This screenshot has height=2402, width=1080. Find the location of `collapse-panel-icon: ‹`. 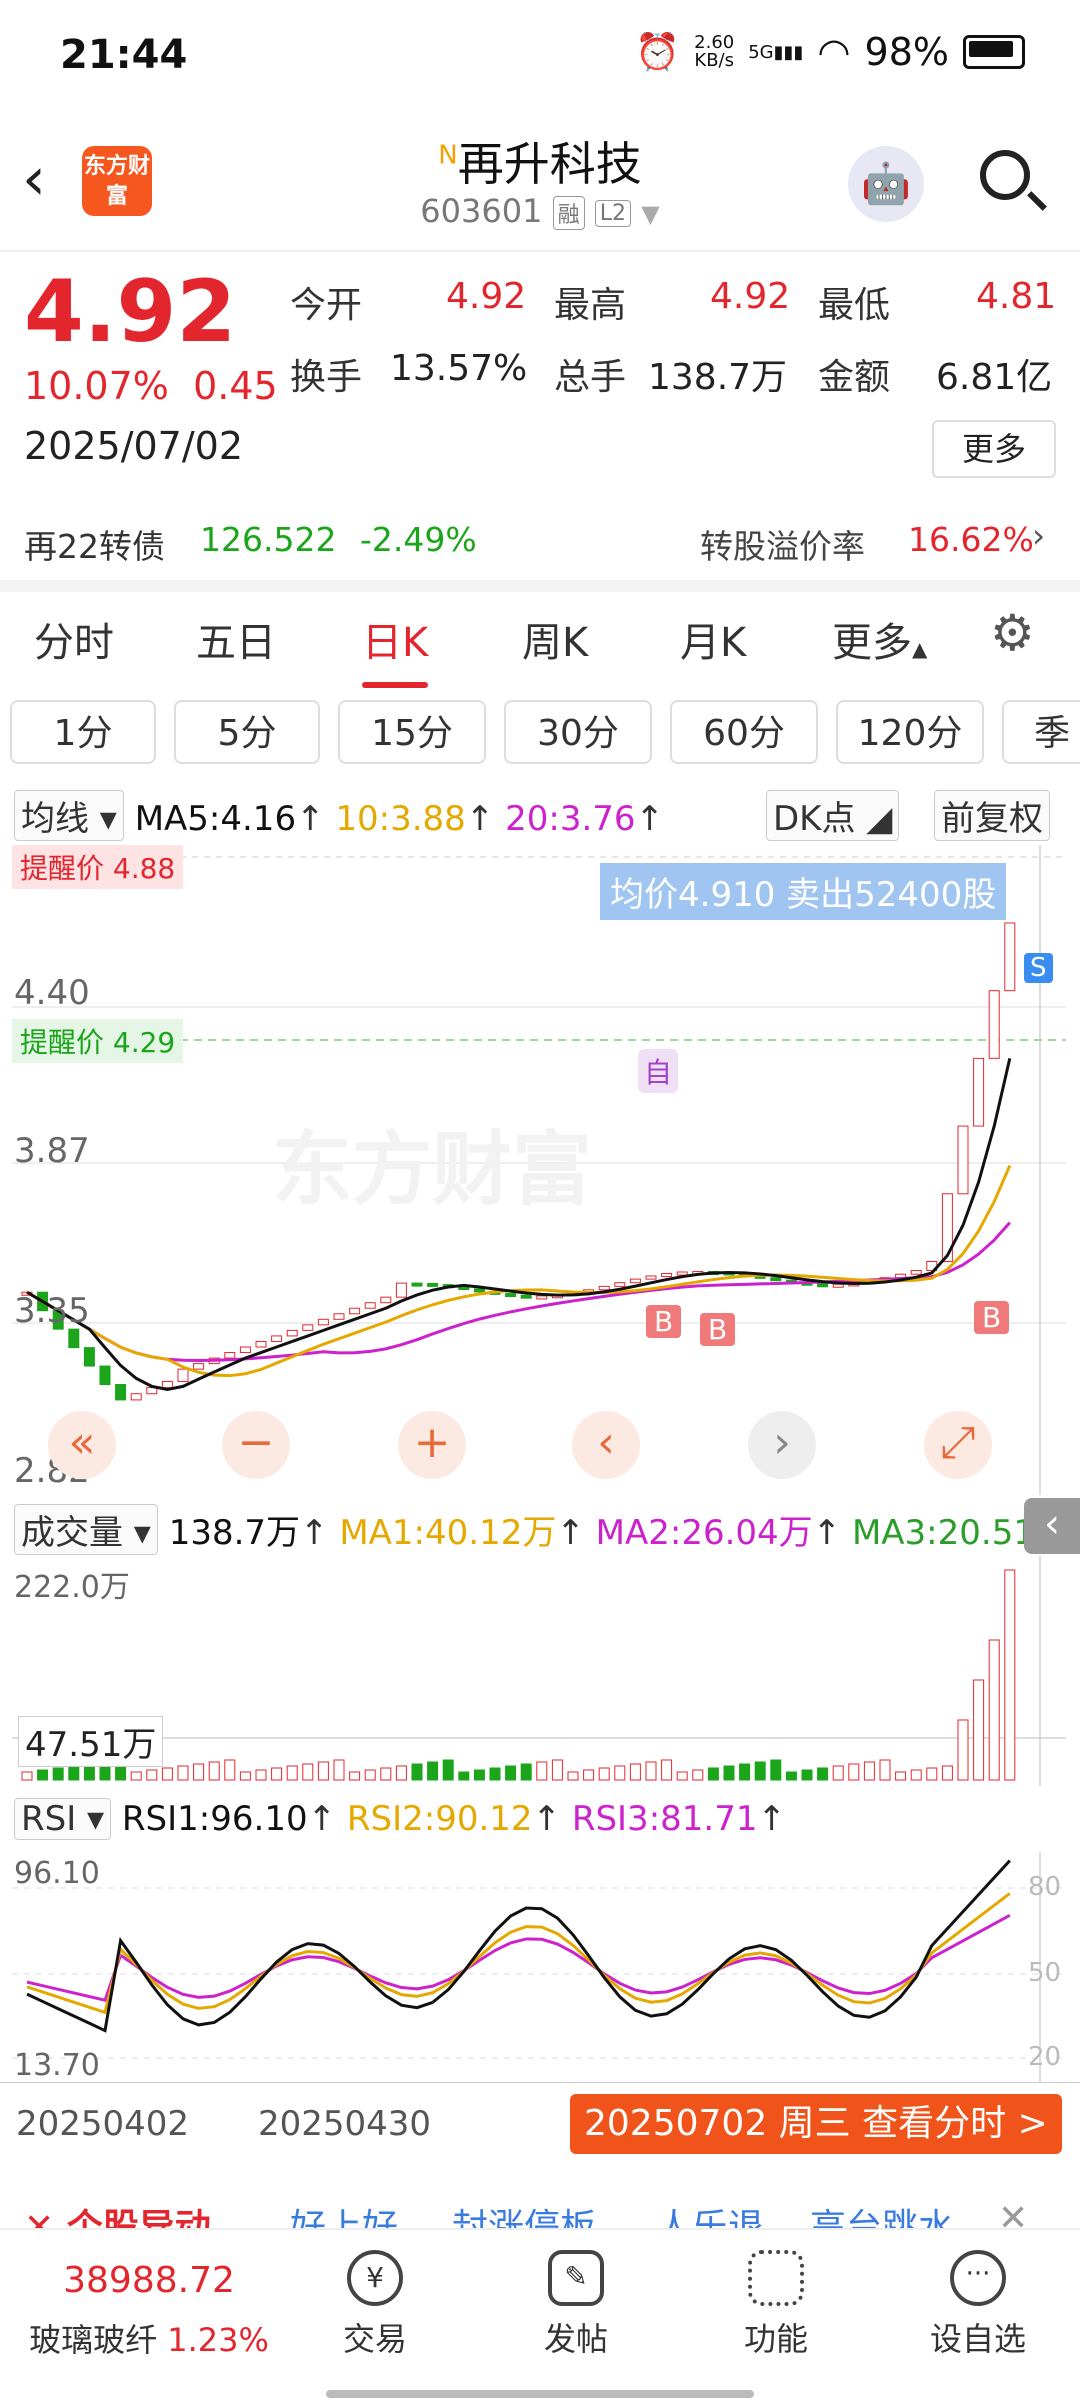

collapse-panel-icon: ‹ is located at coordinates (1052, 1526).